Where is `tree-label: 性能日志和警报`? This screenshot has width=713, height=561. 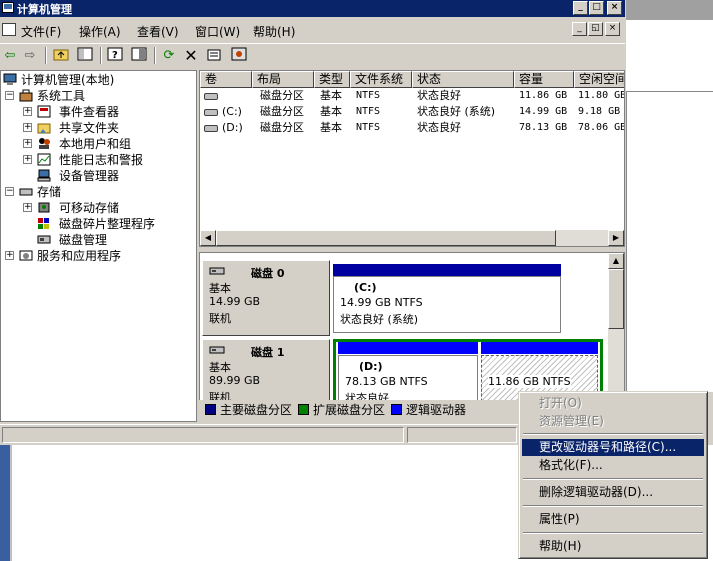
tree-label: 性能日志和警报 is located at coordinates (101, 160).